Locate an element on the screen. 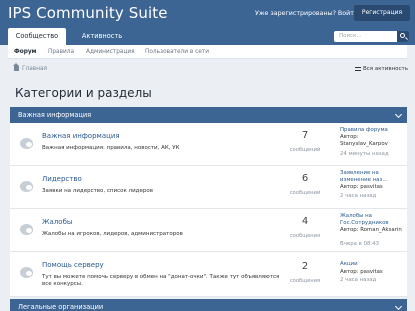  subnav-administration: Администрация is located at coordinates (110, 52).